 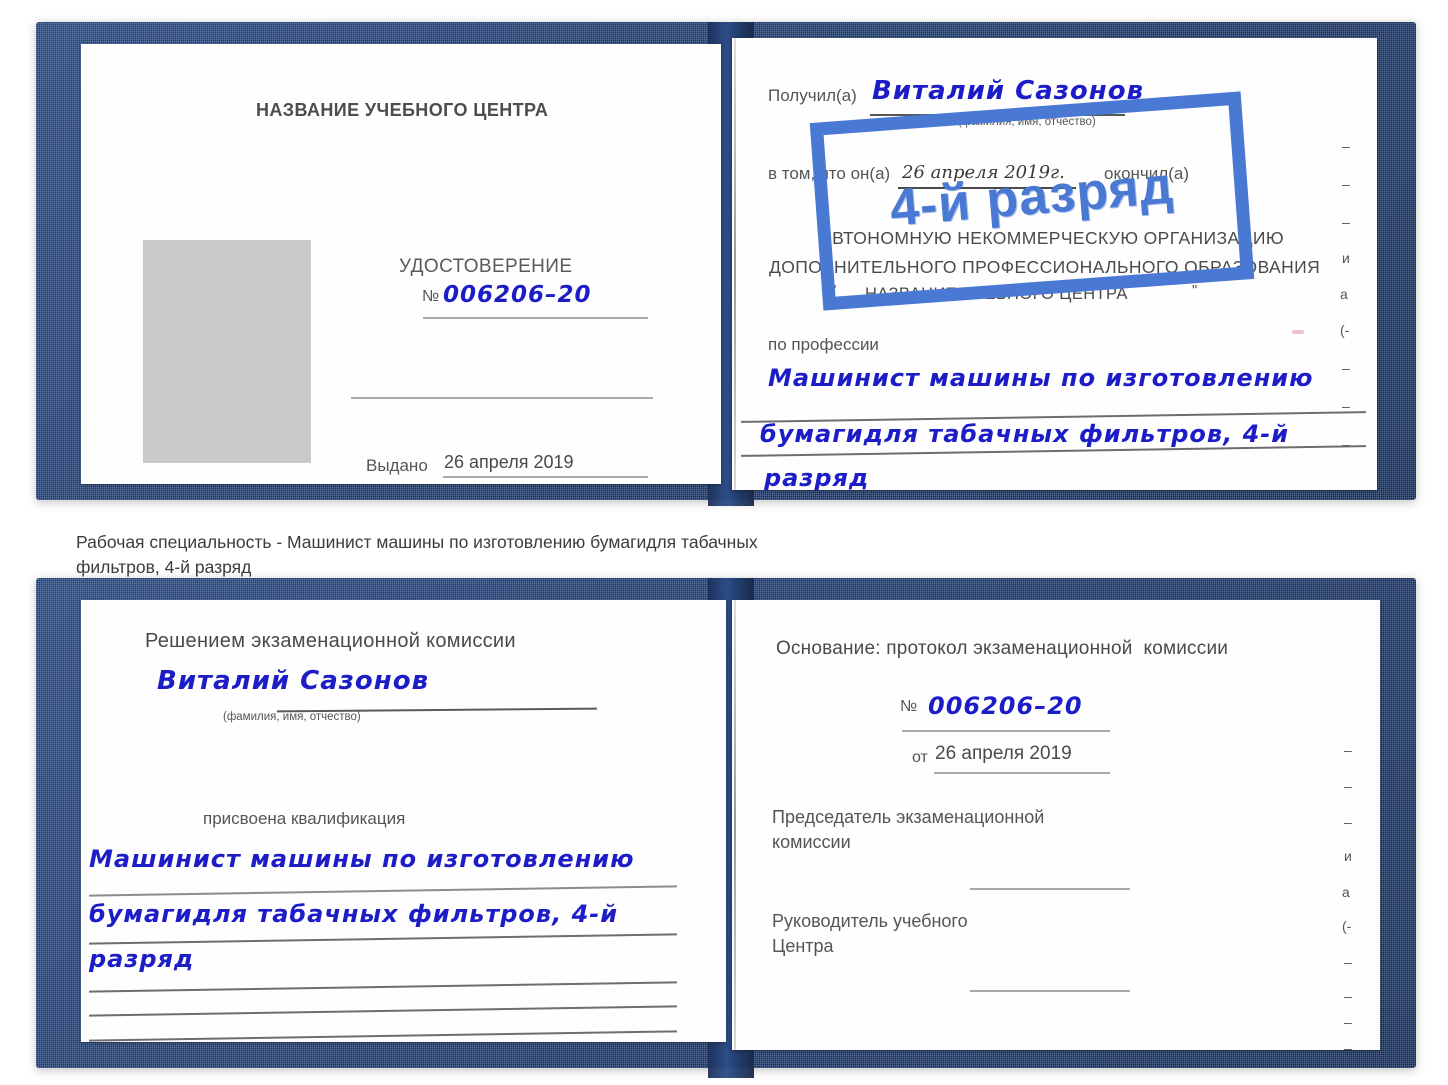 I want to click on certificate-number-value: 006206–20, so click(x=517, y=295).